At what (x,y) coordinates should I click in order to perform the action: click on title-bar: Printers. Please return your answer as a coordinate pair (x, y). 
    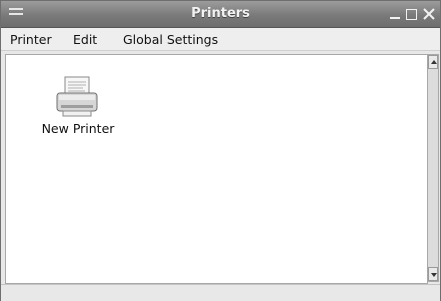
    Looking at the image, I should click on (220, 14).